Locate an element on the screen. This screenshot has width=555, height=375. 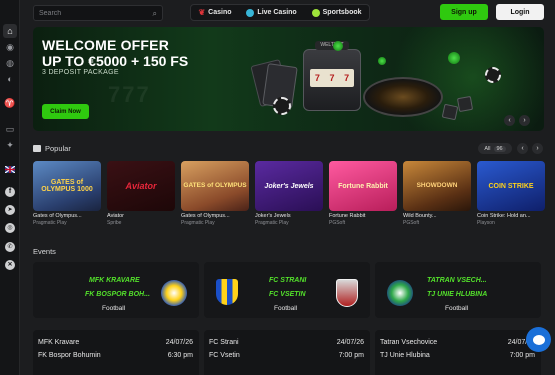
game-name: Aviator is located at coordinates (116, 216).